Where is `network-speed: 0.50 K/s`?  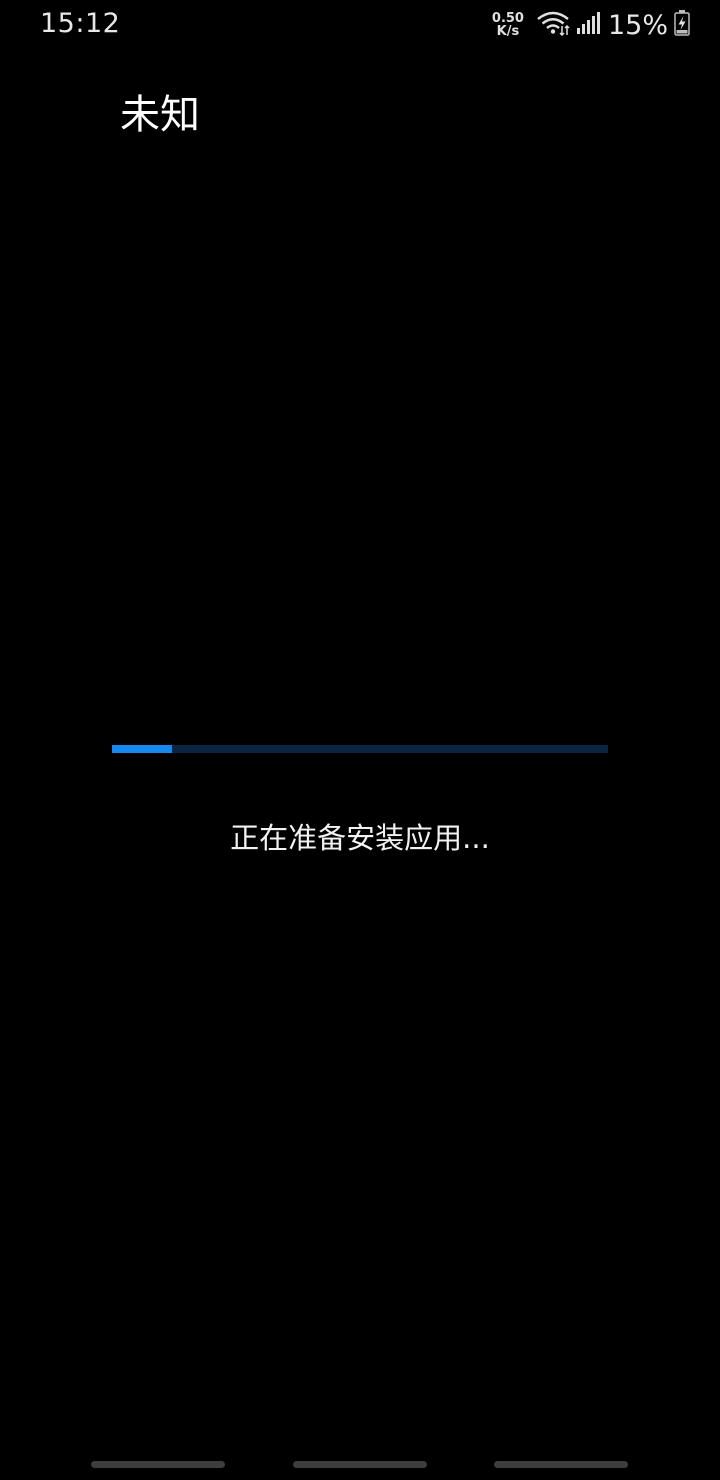 network-speed: 0.50 K/s is located at coordinates (508, 25).